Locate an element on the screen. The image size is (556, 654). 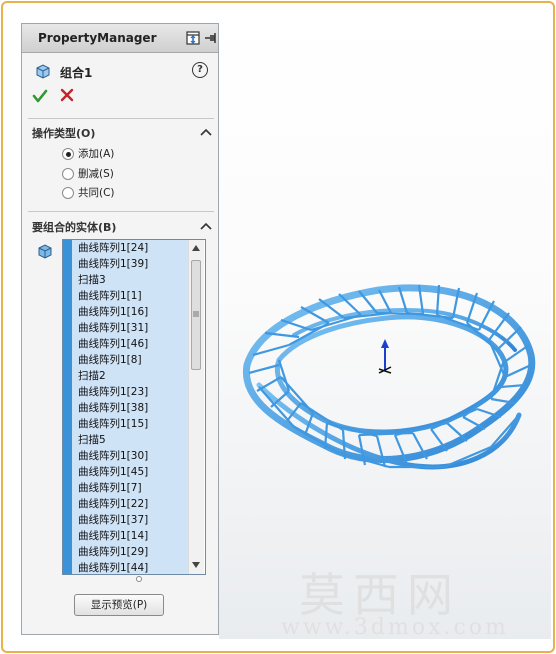
list-item: 曲线阵列1[38] is located at coordinates (130, 408).